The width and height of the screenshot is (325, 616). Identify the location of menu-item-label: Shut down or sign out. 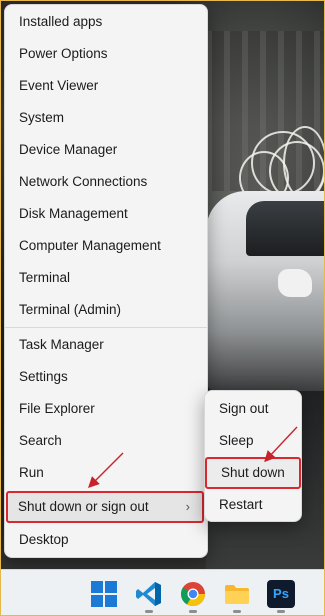
(83, 506).